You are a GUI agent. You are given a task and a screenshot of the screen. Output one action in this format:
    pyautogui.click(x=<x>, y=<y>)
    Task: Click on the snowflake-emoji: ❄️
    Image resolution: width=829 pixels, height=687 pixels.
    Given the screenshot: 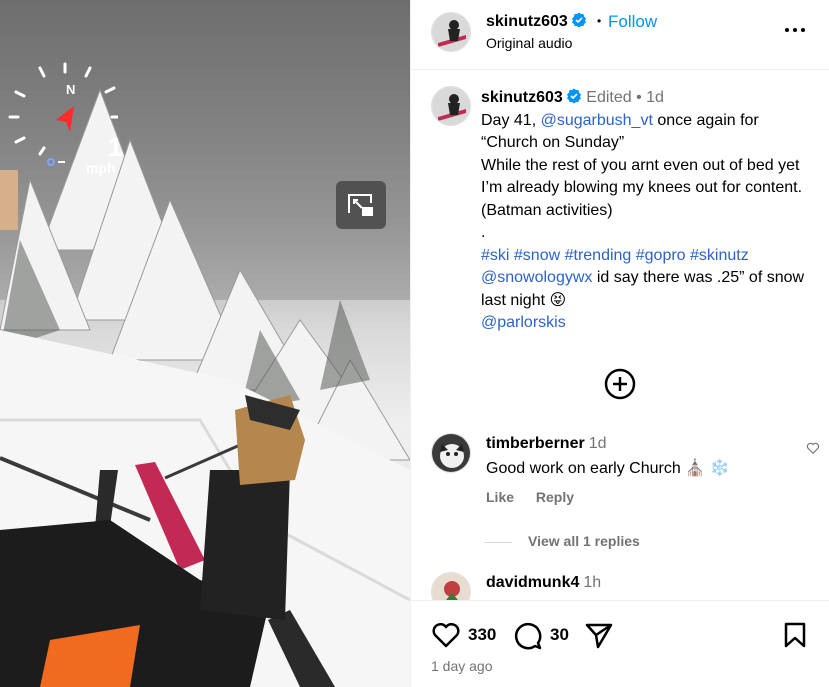 What is the action you would take?
    pyautogui.click(x=719, y=468)
    